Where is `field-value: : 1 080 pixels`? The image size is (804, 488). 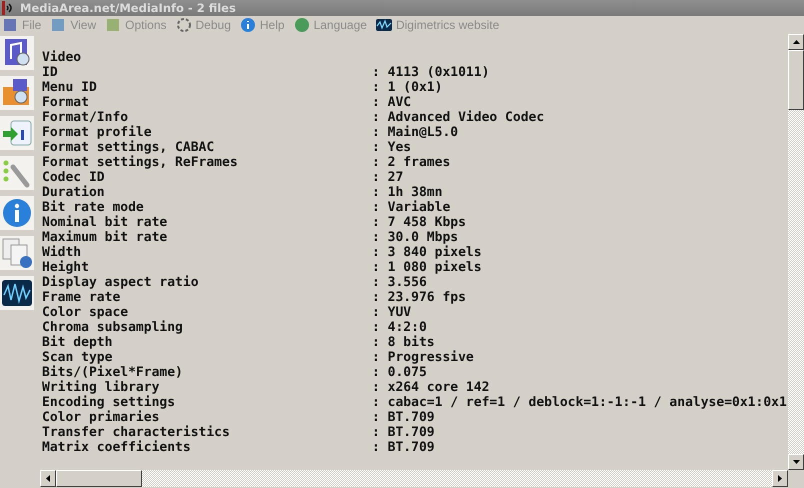 field-value: : 1 080 pixels is located at coordinates (427, 267).